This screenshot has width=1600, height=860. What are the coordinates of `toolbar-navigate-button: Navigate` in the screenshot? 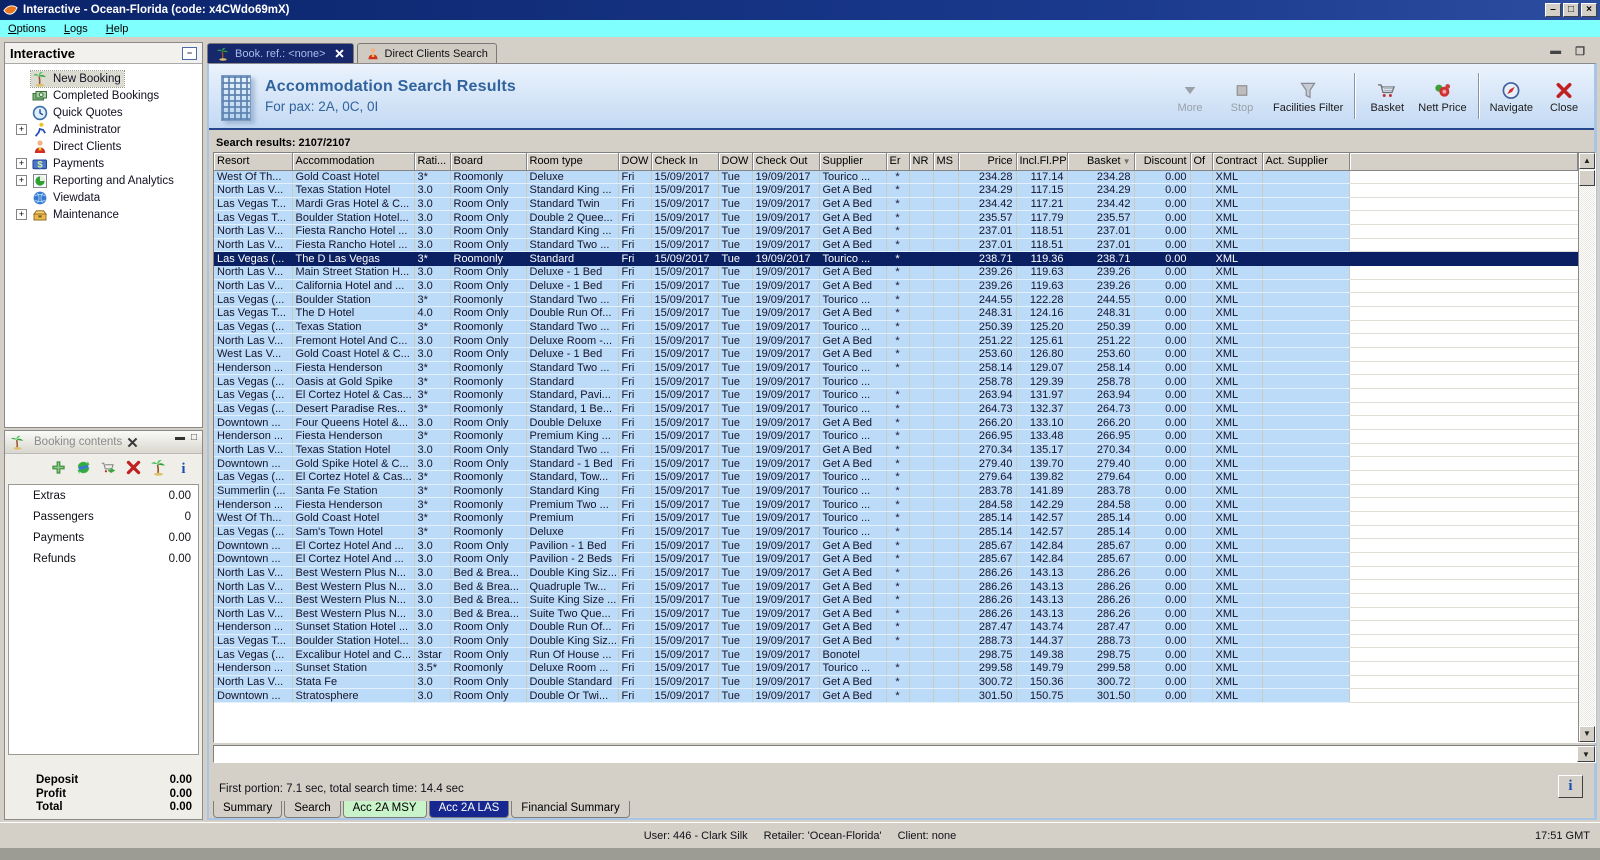 It's located at (1511, 96).